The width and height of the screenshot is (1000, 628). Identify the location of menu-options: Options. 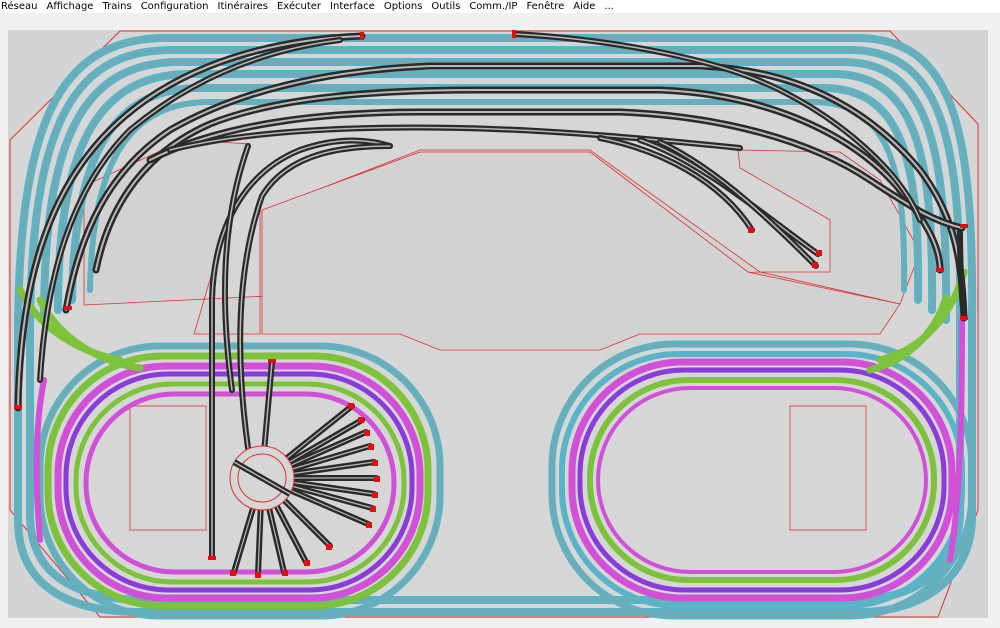
(404, 6).